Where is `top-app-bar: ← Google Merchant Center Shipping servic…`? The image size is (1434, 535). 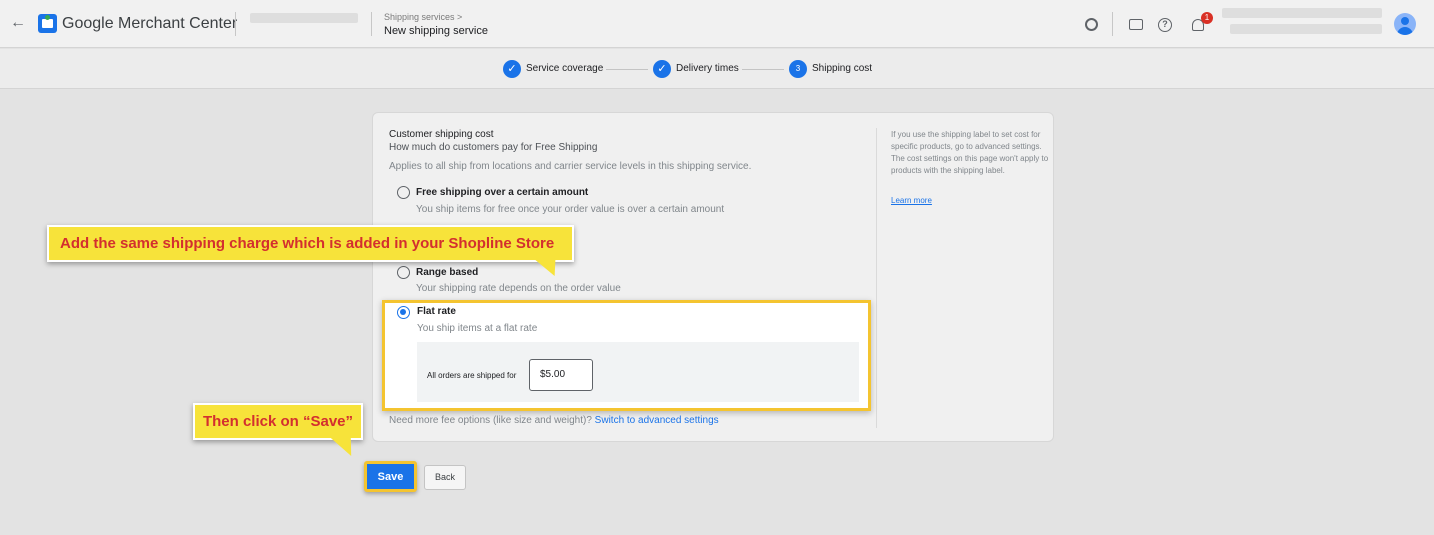 top-app-bar: ← Google Merchant Center Shipping servic… is located at coordinates (717, 24).